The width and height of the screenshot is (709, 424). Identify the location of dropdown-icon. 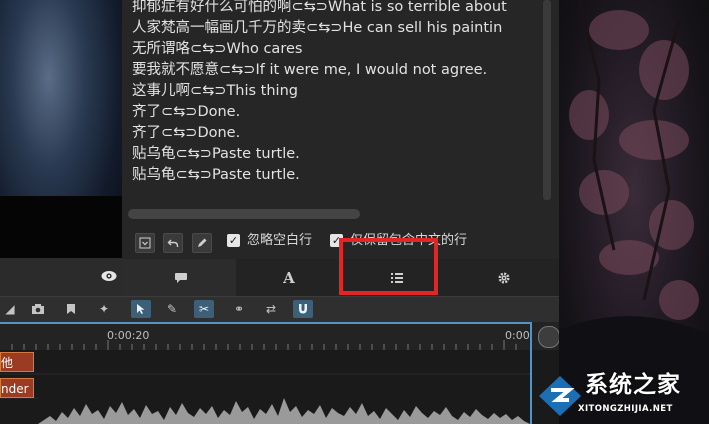
(145, 243).